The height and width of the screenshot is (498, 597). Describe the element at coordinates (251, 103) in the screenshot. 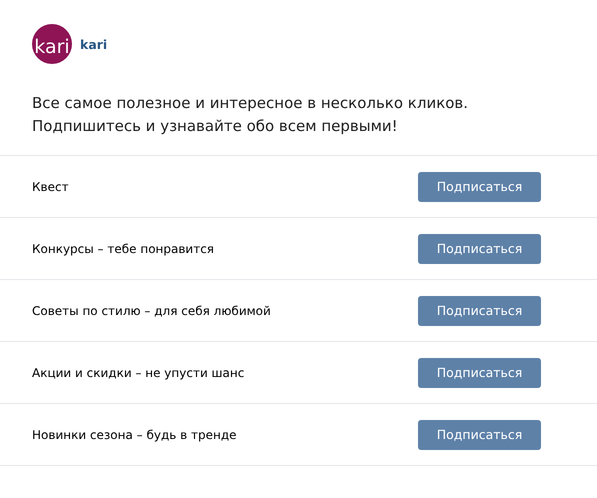

I see `description-text: Все самое полезное и интересное в несколько кликов.` at that location.